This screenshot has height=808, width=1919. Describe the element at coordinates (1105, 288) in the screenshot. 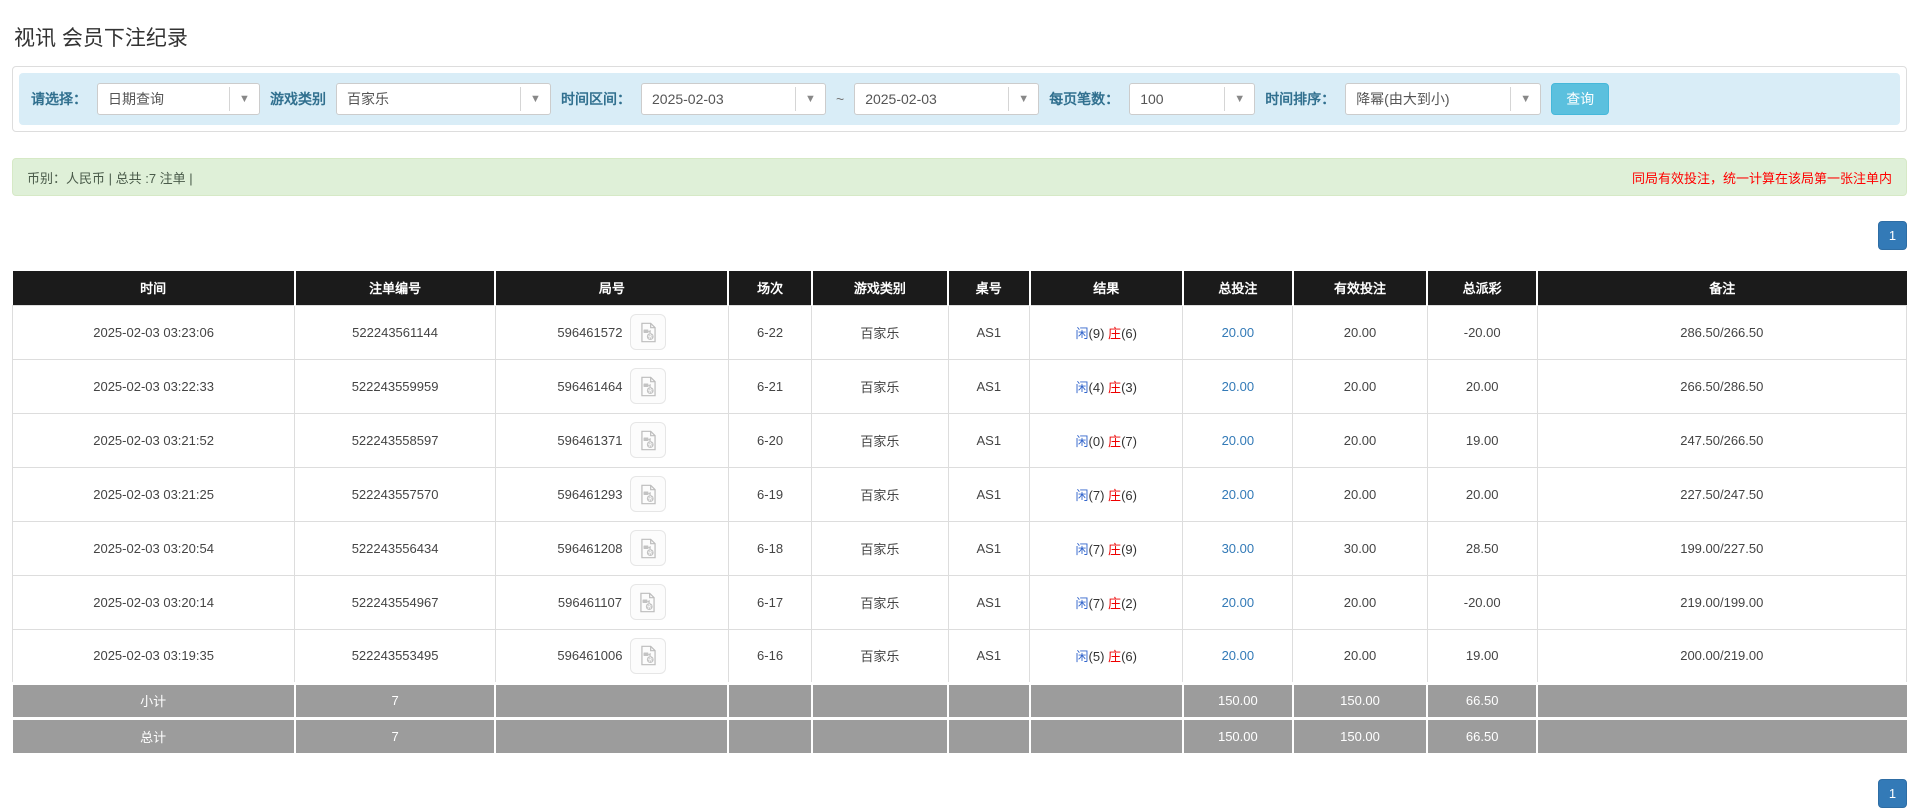

I see `column-header-6: 结果` at that location.